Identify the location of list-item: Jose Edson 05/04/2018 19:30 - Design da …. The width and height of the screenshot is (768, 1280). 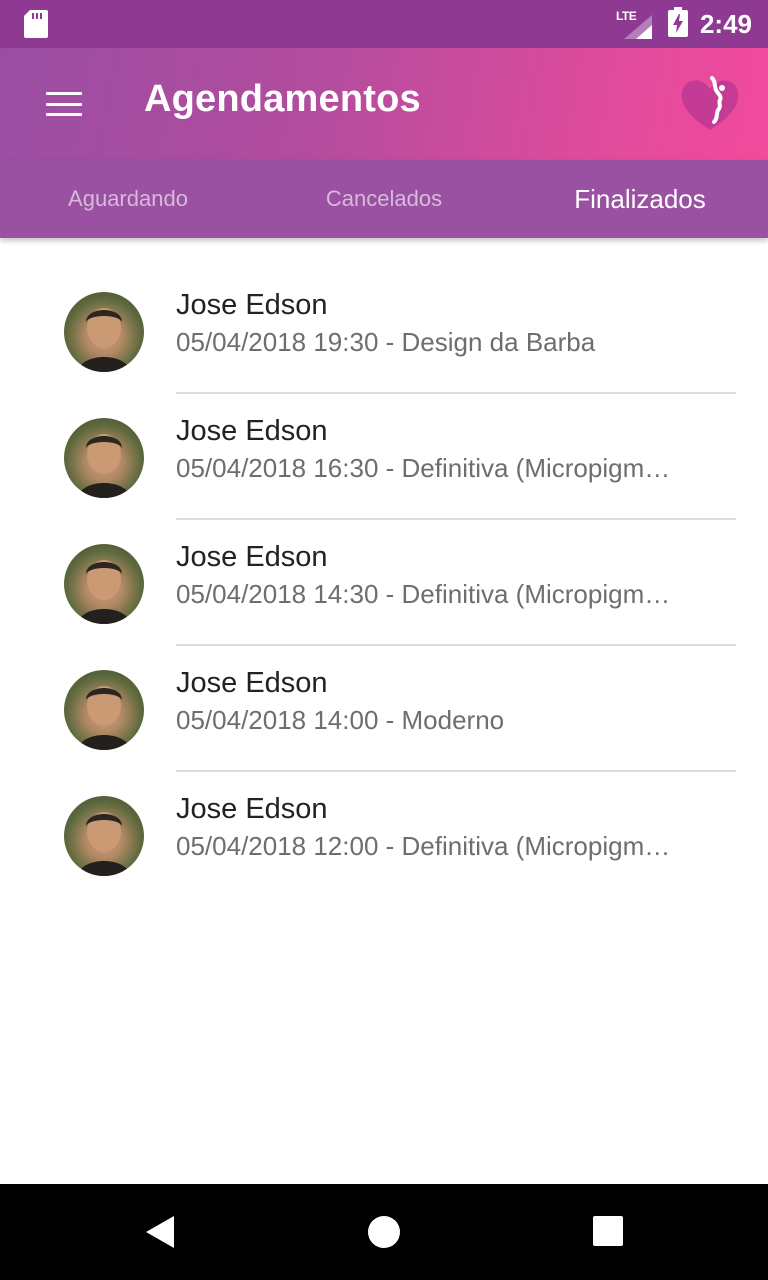
(384, 331).